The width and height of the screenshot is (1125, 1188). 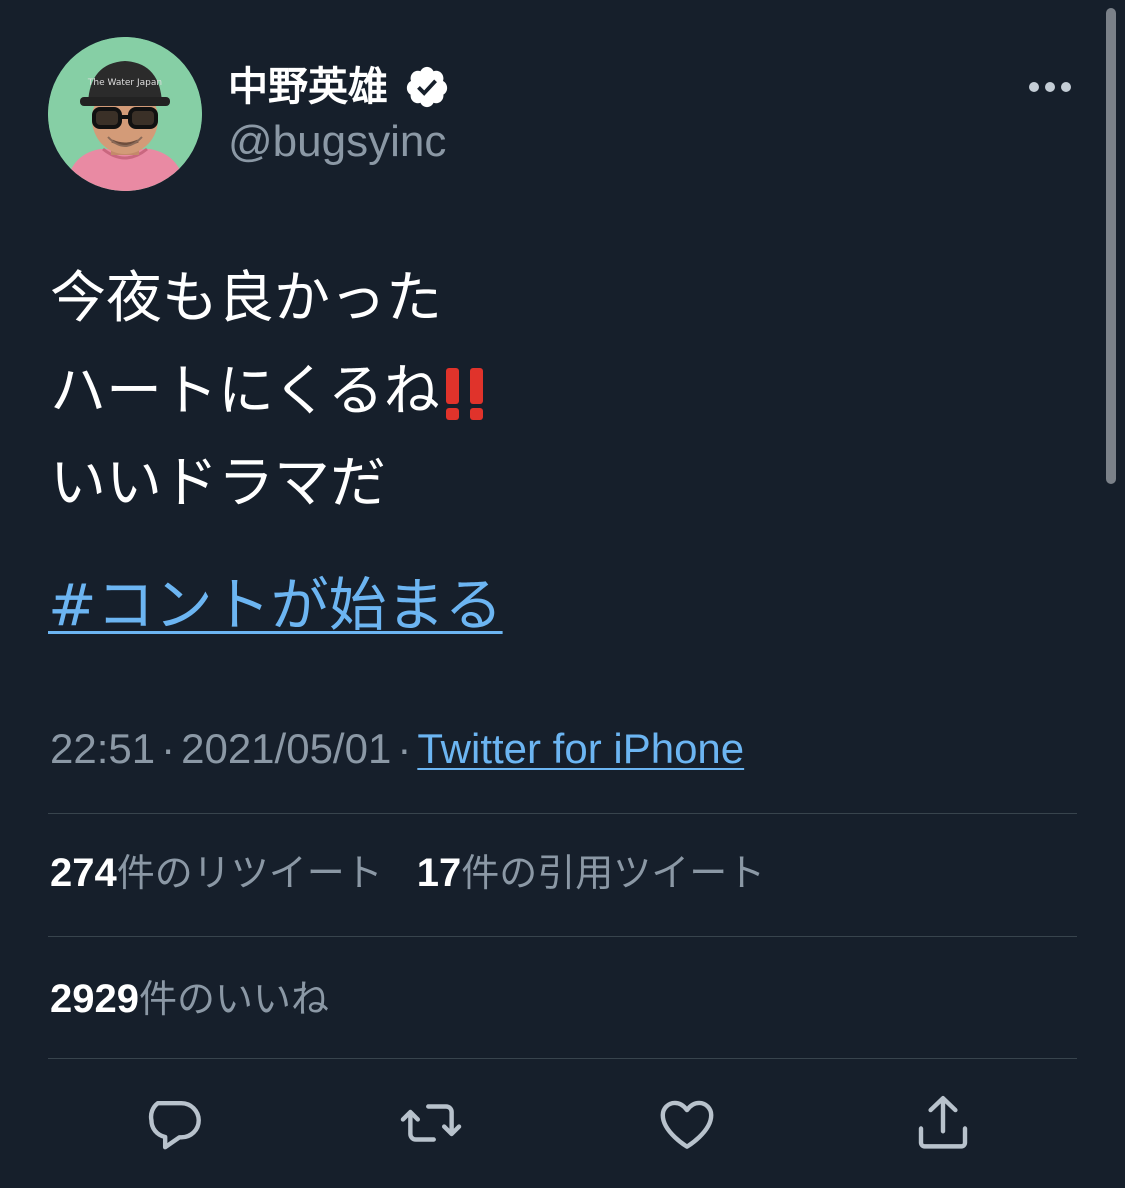 I want to click on tweet-date: 2021/05/01, so click(x=286, y=748).